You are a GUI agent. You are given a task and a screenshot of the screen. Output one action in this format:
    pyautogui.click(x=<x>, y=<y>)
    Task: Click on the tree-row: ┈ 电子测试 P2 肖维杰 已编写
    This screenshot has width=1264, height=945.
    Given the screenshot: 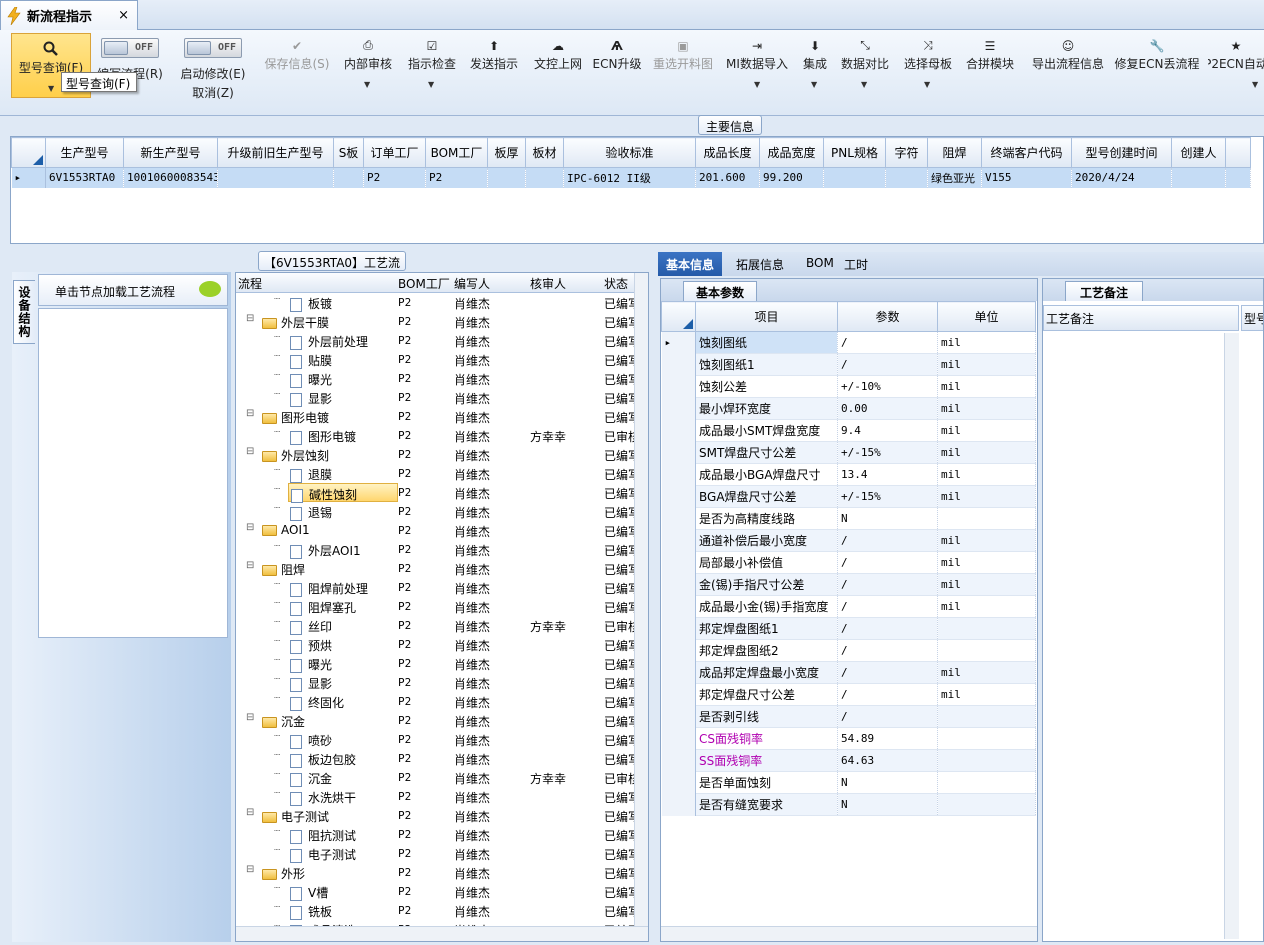 What is the action you would take?
    pyautogui.click(x=438, y=853)
    